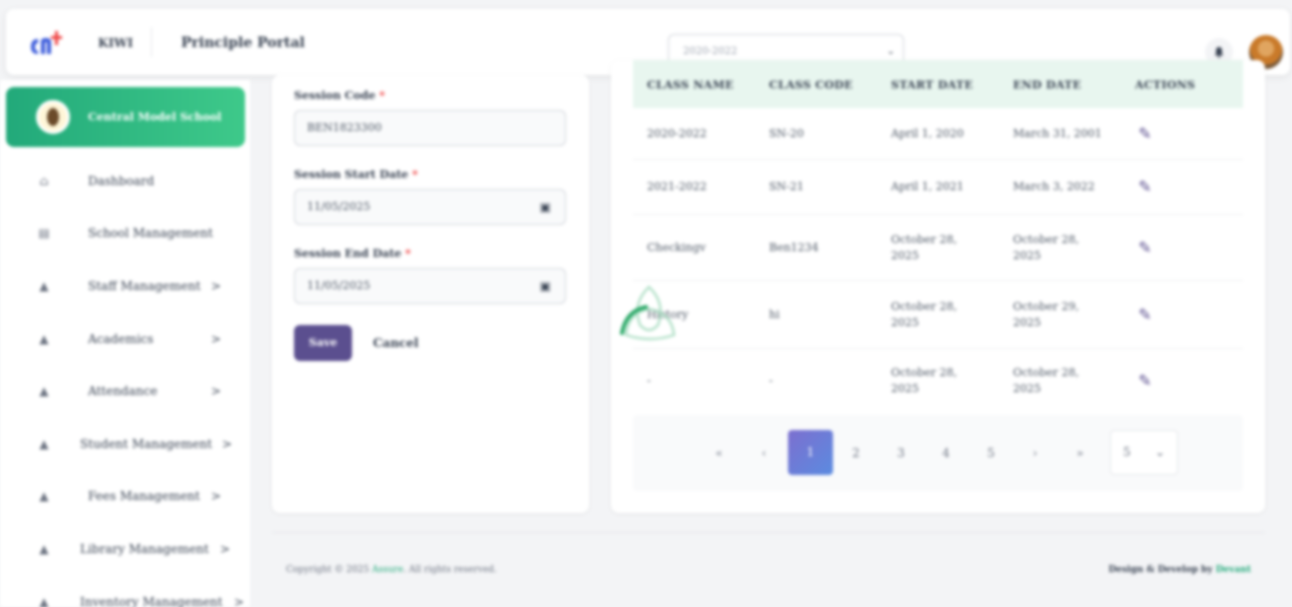 The image size is (1292, 607). I want to click on building-icon: ▤, so click(44, 233).